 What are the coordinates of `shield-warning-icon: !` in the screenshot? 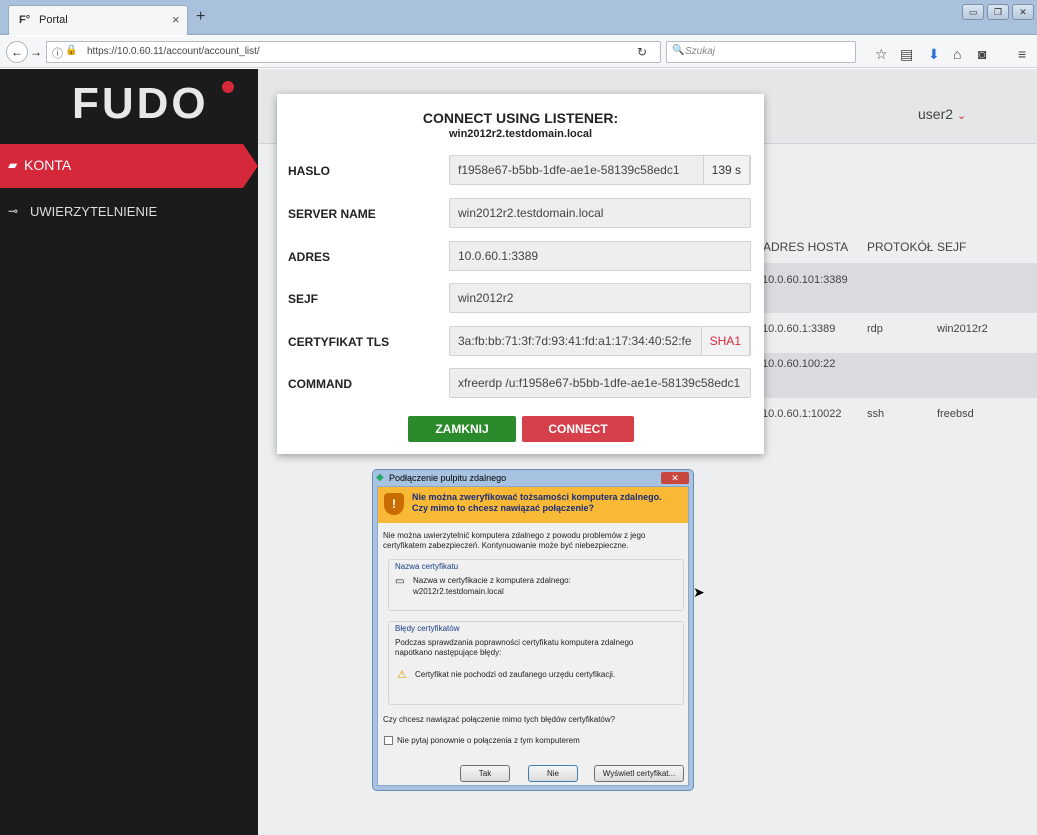 It's located at (394, 504).